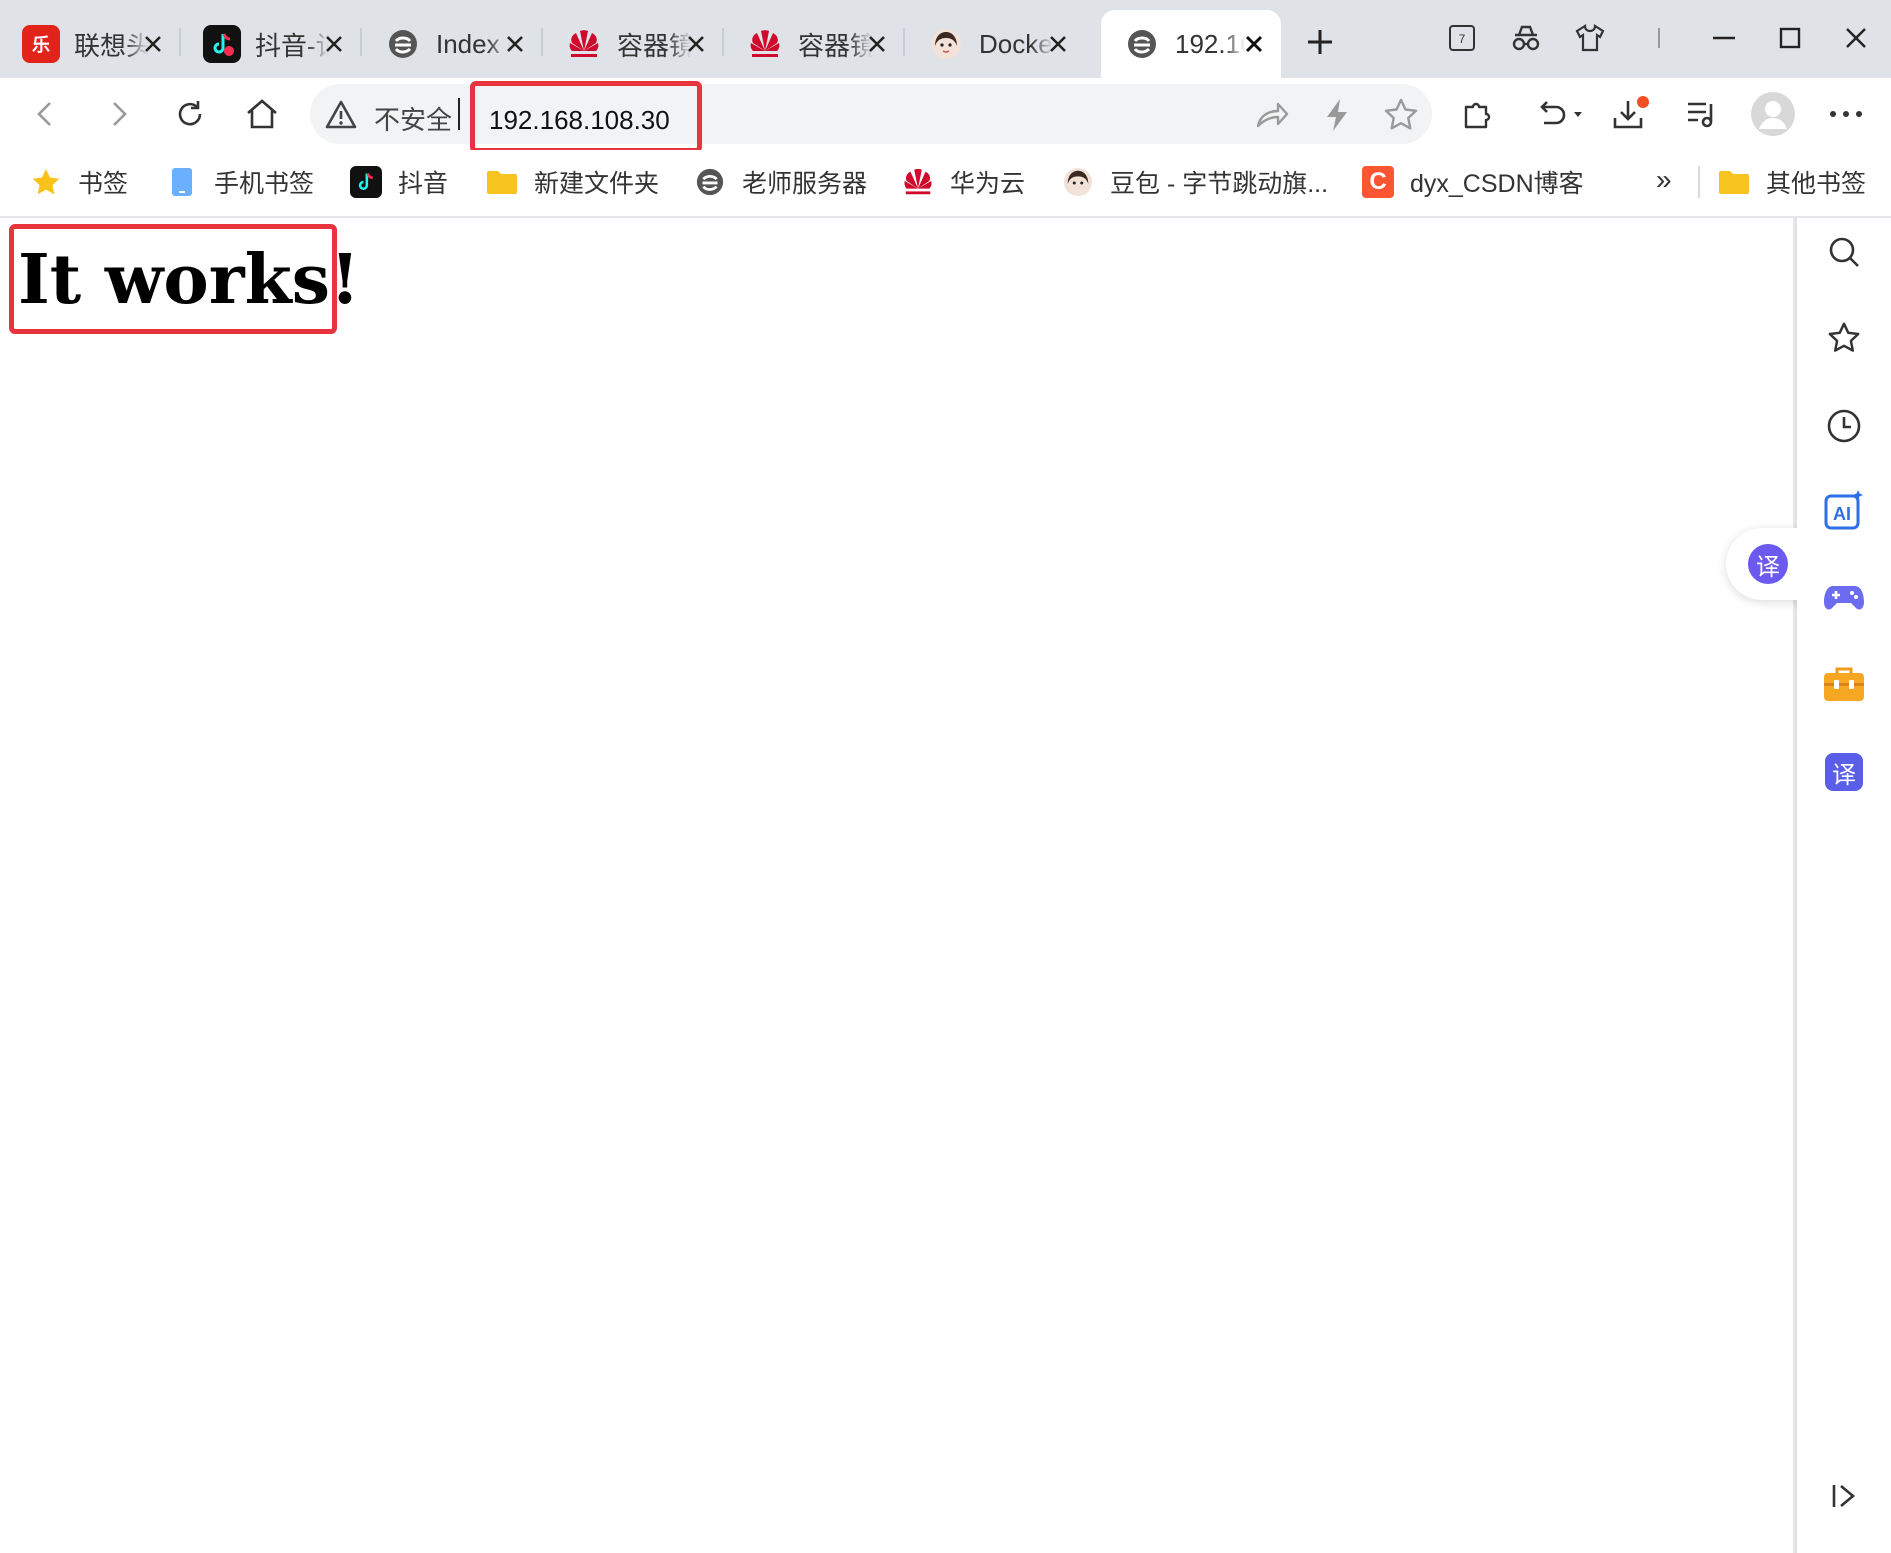  I want to click on tab-lenovo: 乐 联想头条, so click(90, 44).